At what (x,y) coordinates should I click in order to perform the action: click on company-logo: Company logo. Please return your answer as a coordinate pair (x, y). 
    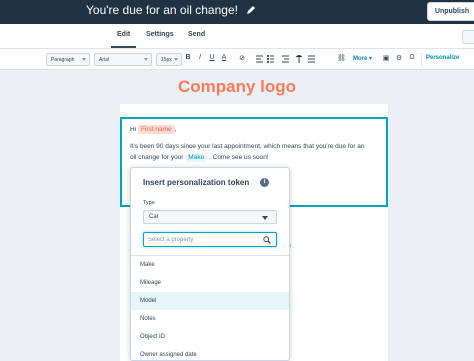
    Looking at the image, I should click on (237, 87).